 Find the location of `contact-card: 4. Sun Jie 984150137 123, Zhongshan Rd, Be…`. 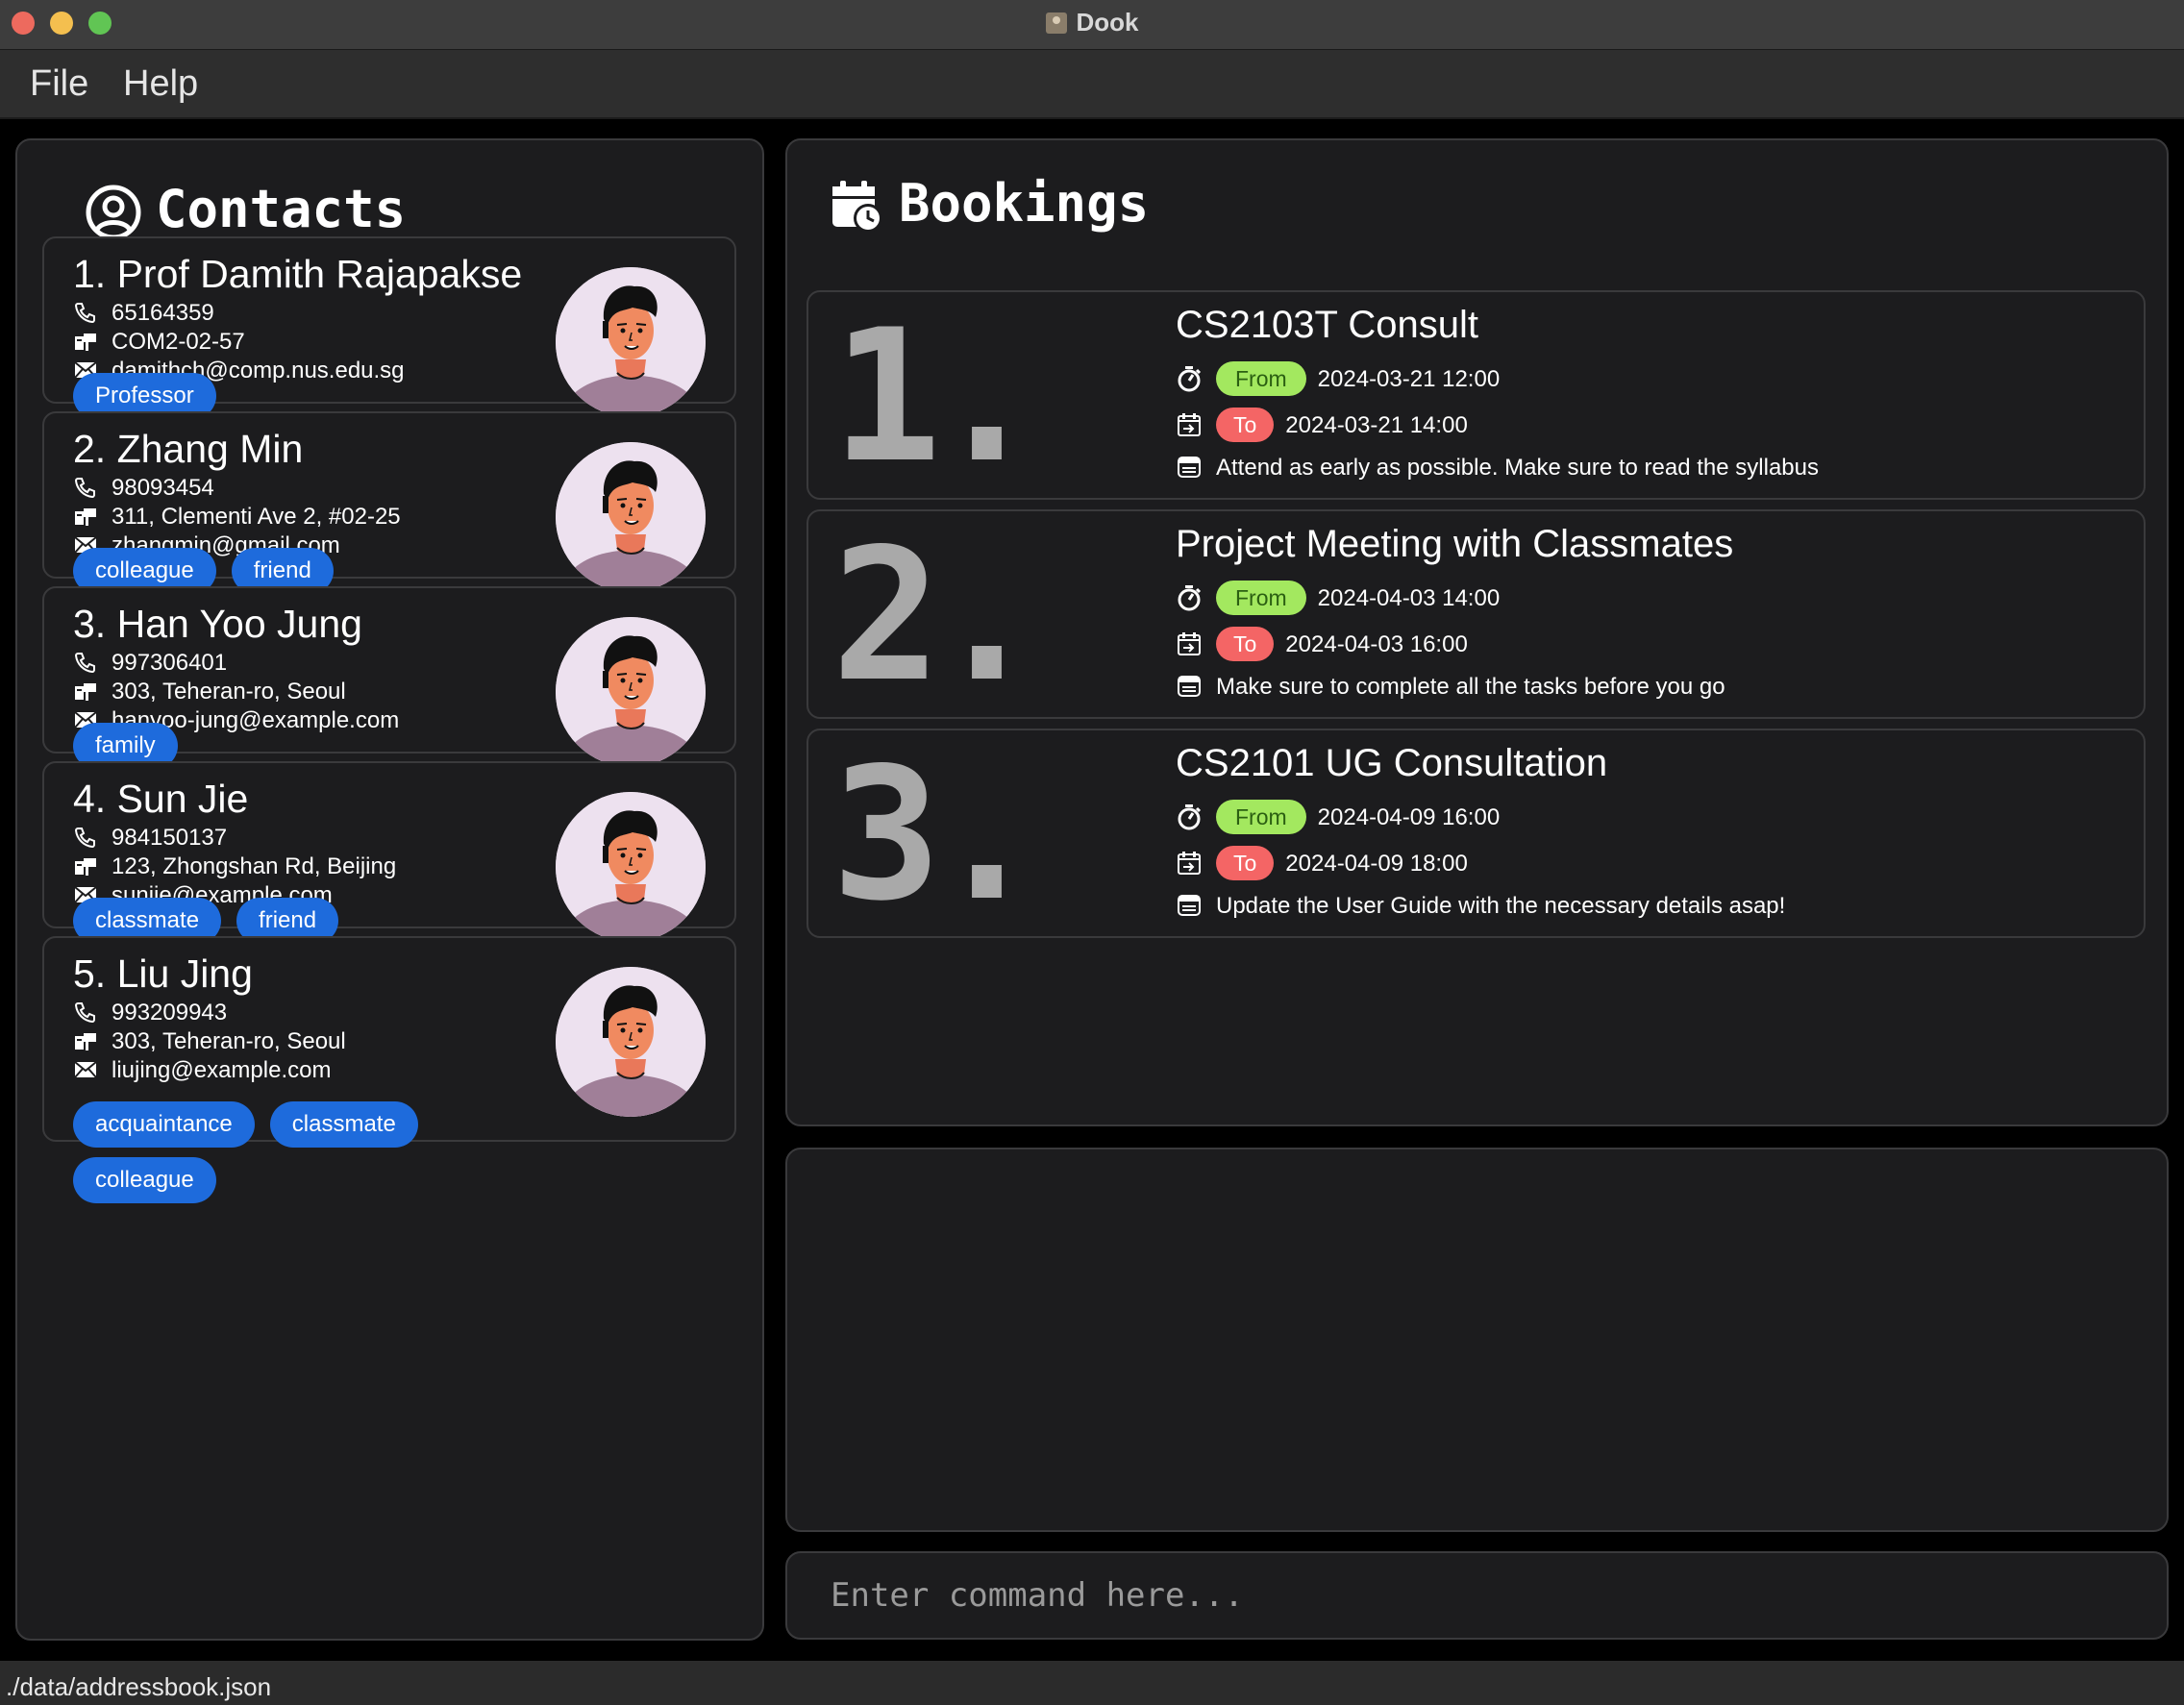

contact-card: 4. Sun Jie 984150137 123, Zhongshan Rd, Be… is located at coordinates (389, 852).